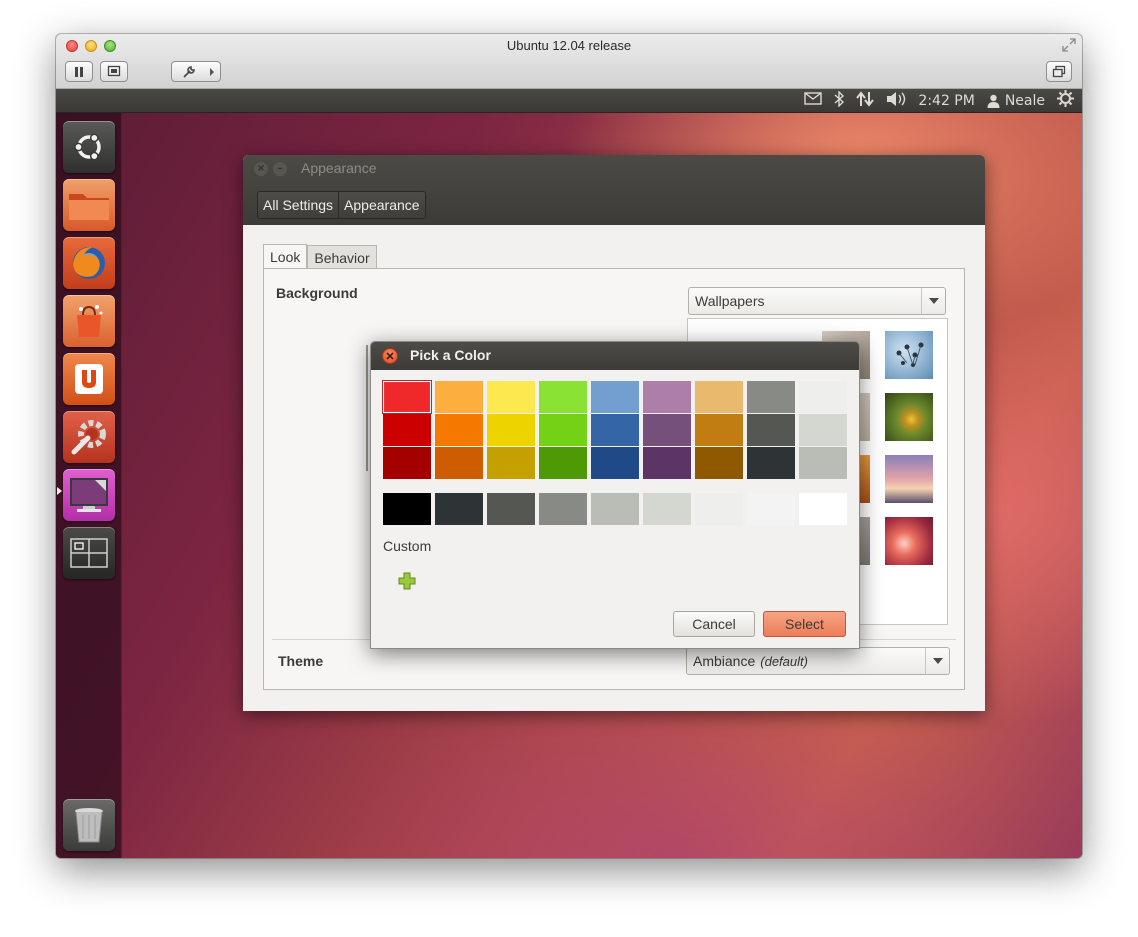  I want to click on breadcrumb-appearance: Appearance, so click(381, 205).